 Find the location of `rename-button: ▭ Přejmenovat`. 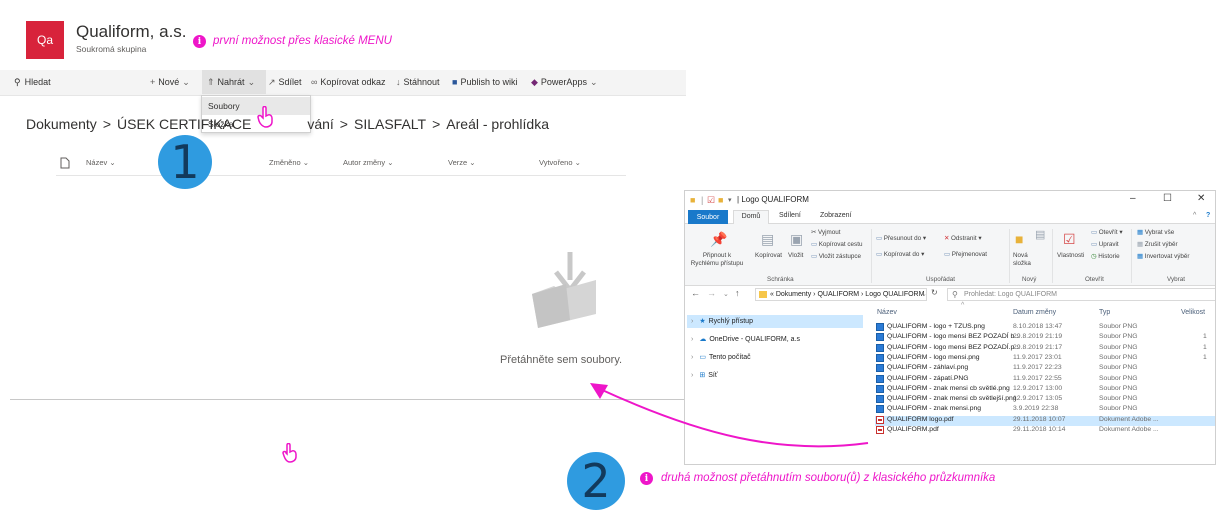

rename-button: ▭ Přejmenovat is located at coordinates (965, 255).